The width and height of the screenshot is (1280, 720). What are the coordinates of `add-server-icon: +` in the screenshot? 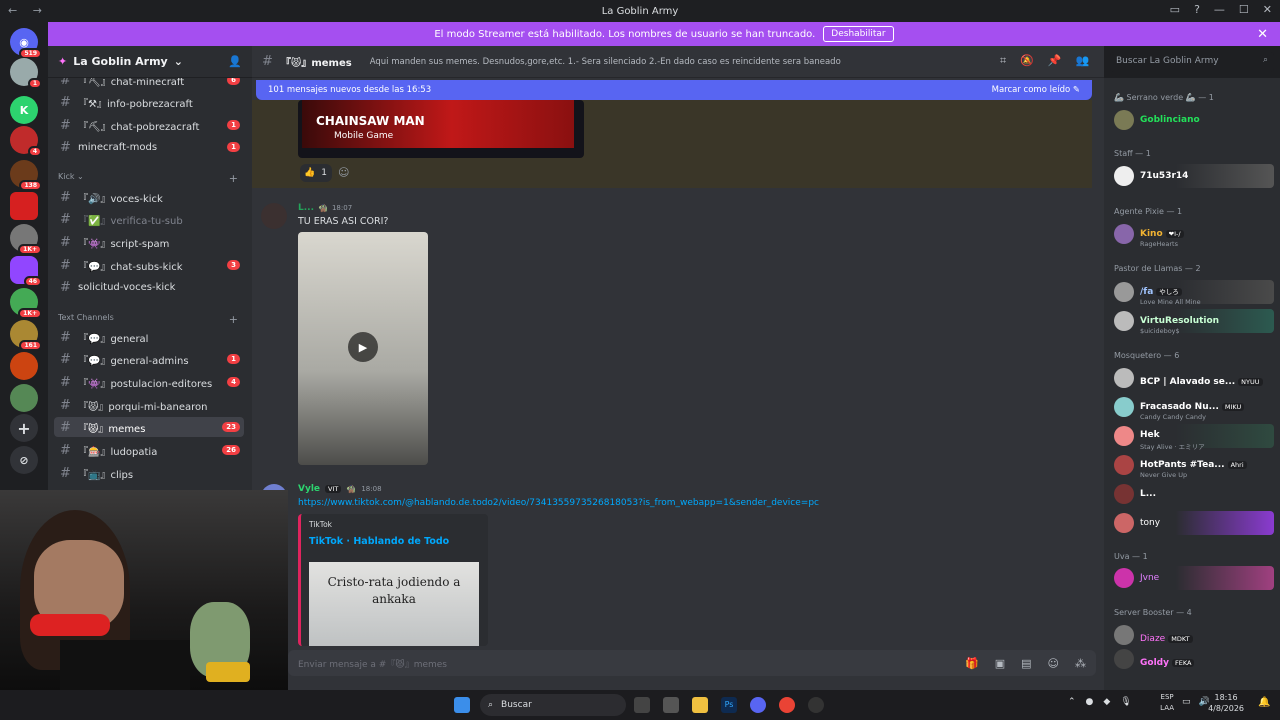 It's located at (24, 428).